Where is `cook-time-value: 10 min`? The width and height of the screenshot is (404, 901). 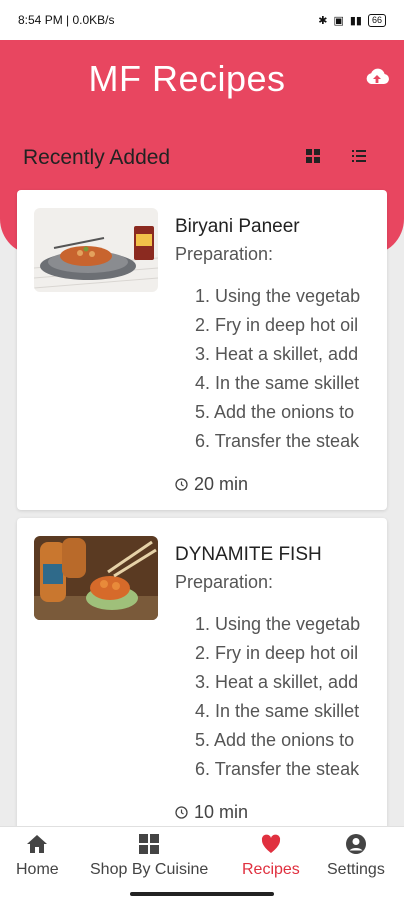
cook-time-value: 10 min is located at coordinates (221, 812).